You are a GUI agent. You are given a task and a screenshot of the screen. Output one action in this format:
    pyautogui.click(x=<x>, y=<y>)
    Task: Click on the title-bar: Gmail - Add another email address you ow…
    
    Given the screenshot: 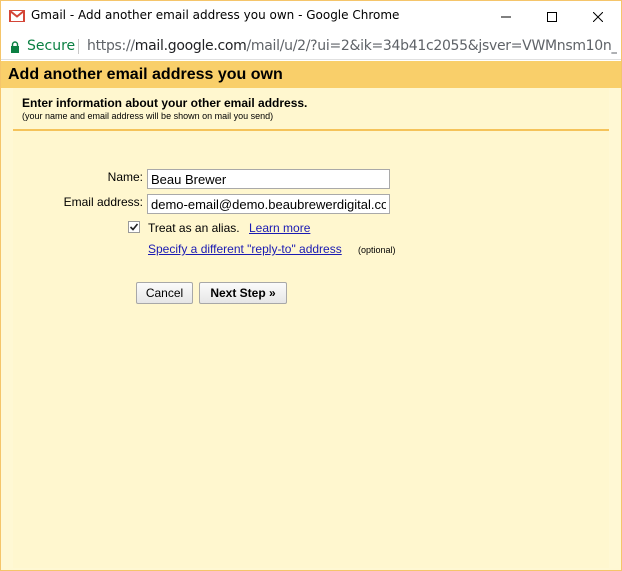 What is the action you would take?
    pyautogui.click(x=311, y=16)
    